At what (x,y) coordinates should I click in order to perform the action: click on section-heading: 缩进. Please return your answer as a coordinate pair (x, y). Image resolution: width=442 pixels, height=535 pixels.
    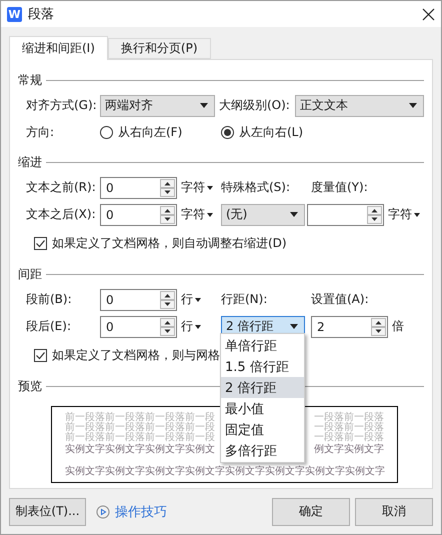
    Looking at the image, I should click on (30, 162).